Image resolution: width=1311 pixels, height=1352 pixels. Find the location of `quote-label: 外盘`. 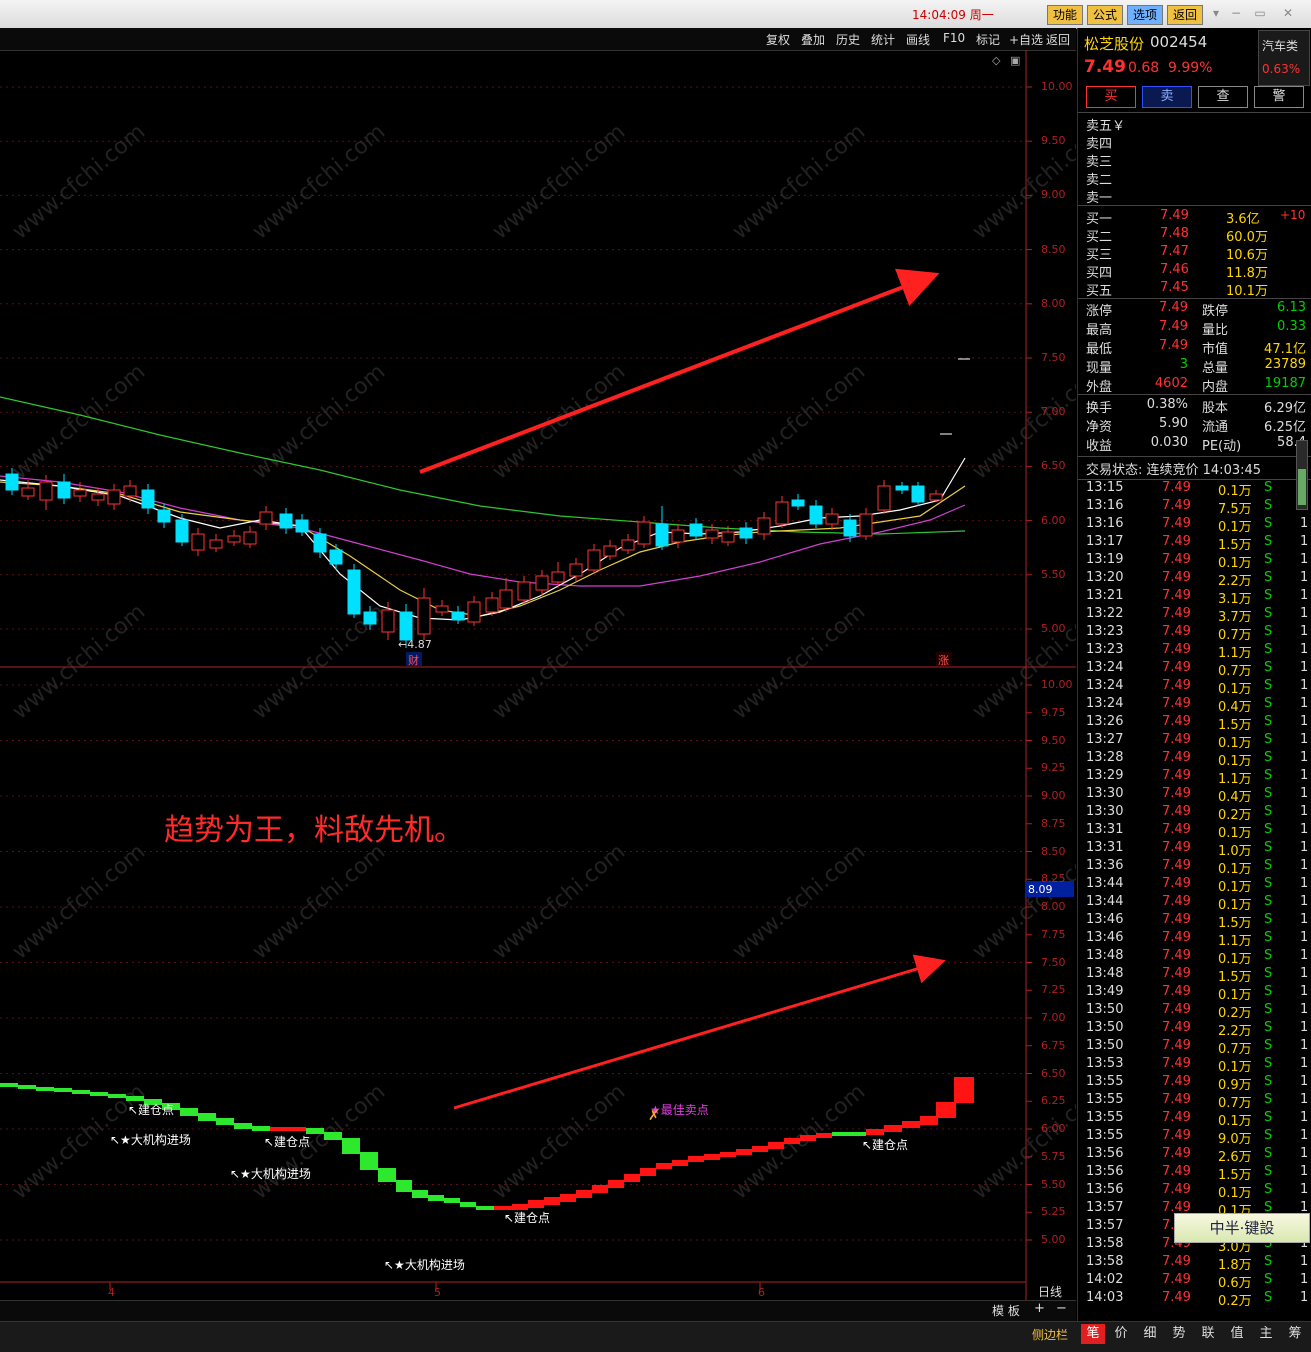

quote-label: 外盘 is located at coordinates (1099, 387).